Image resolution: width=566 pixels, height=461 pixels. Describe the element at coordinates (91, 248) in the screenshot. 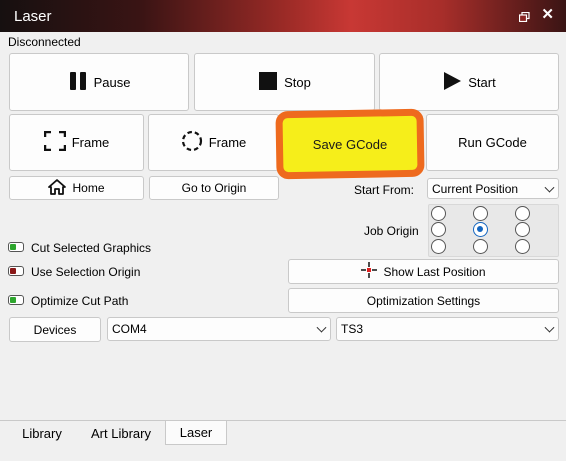

I see `cut-selected-graphics-label: Cut Selected Graphics` at that location.